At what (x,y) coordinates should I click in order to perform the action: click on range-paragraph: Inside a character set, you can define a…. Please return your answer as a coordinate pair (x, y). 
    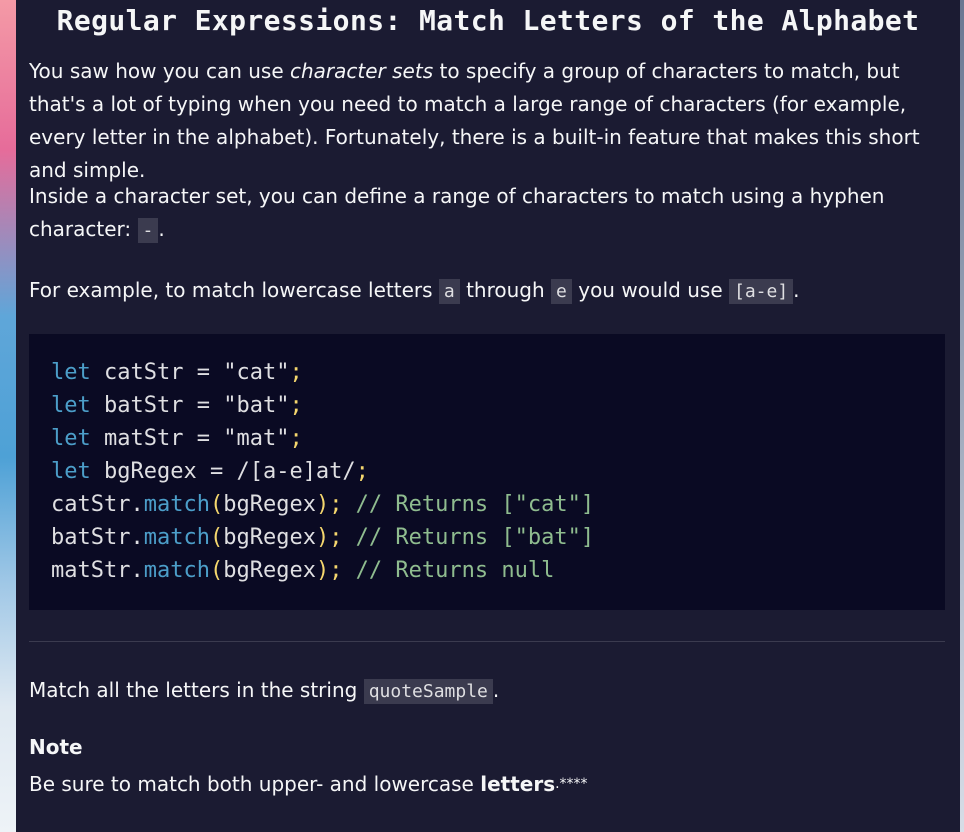
    Looking at the image, I should click on (489, 213).